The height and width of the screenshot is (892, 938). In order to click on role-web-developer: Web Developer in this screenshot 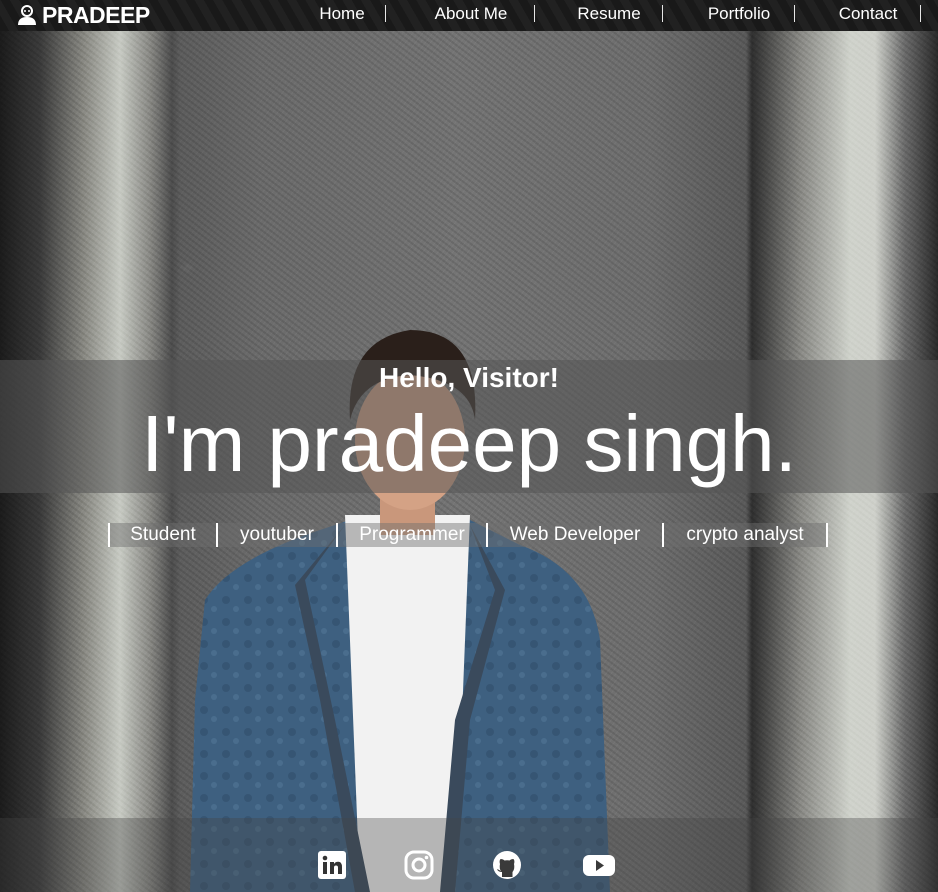, I will do `click(575, 534)`.